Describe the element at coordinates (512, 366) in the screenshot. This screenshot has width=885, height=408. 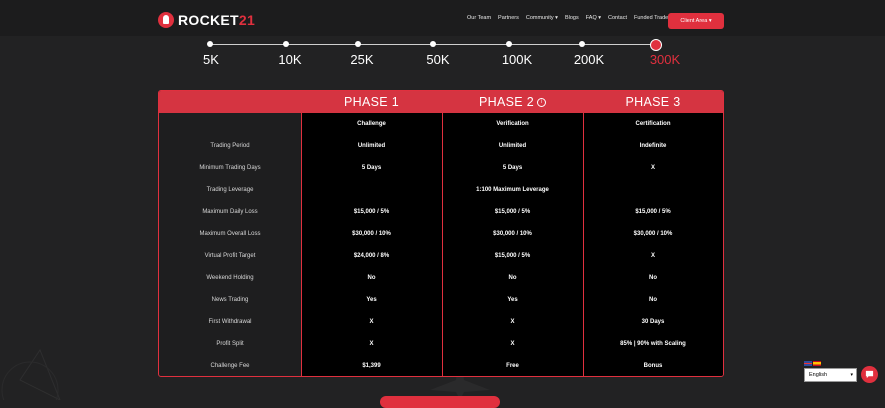
I see `phase-2-cell: Free` at that location.